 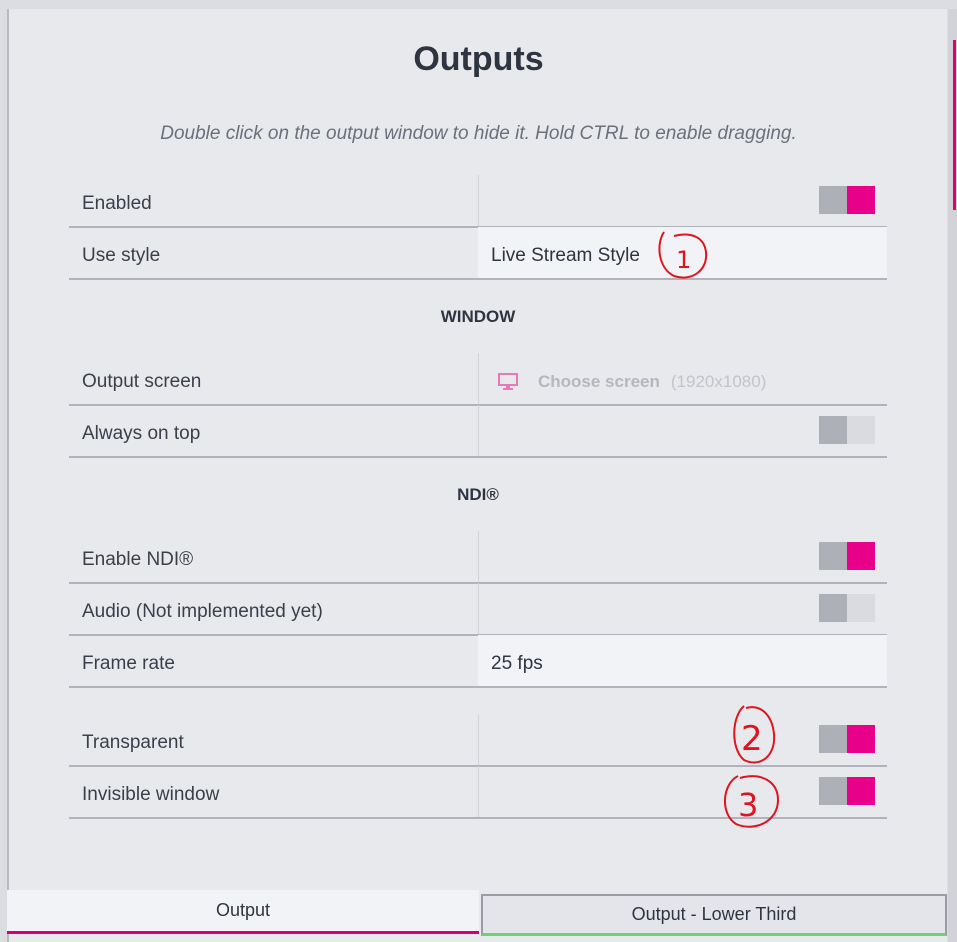 I want to click on invisible-window-label: Invisible window, so click(x=151, y=794).